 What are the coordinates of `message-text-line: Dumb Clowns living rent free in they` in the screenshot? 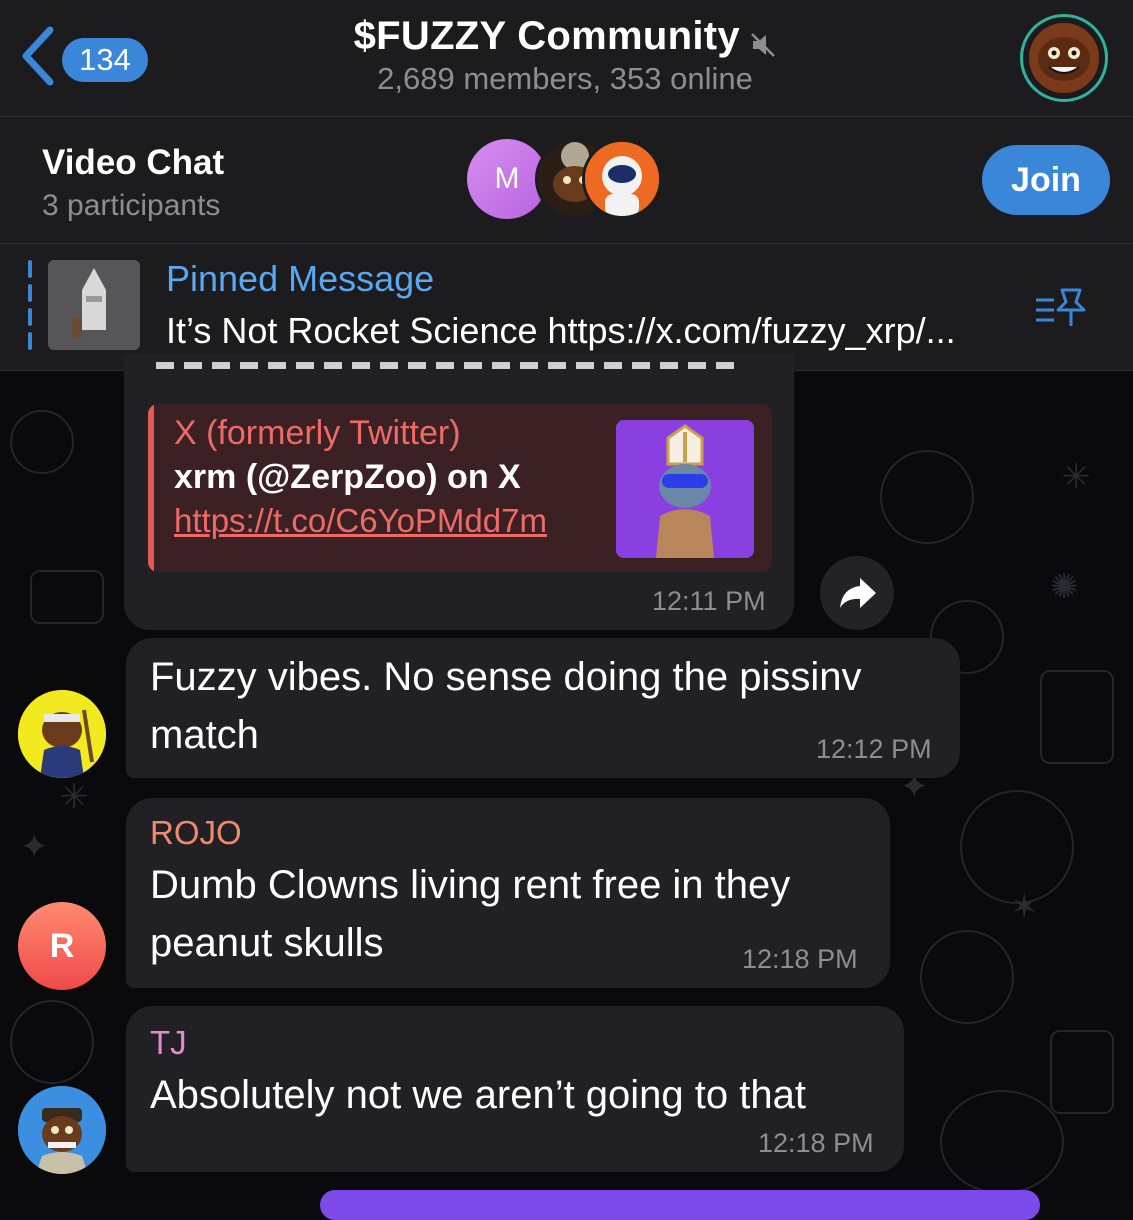 It's located at (470, 885).